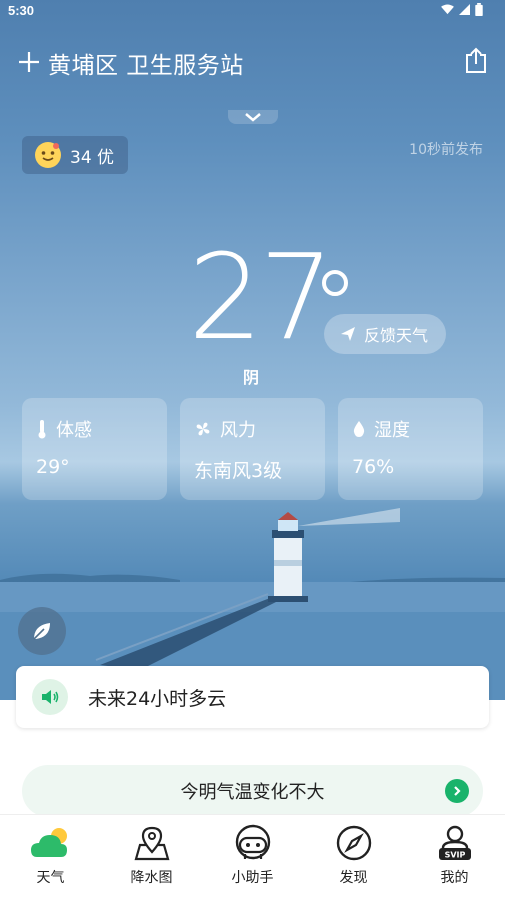 This screenshot has width=505, height=898. I want to click on bottom-tab-bar: 天气 降水图 小助手 发现 SVIP 我的, so click(252, 856).